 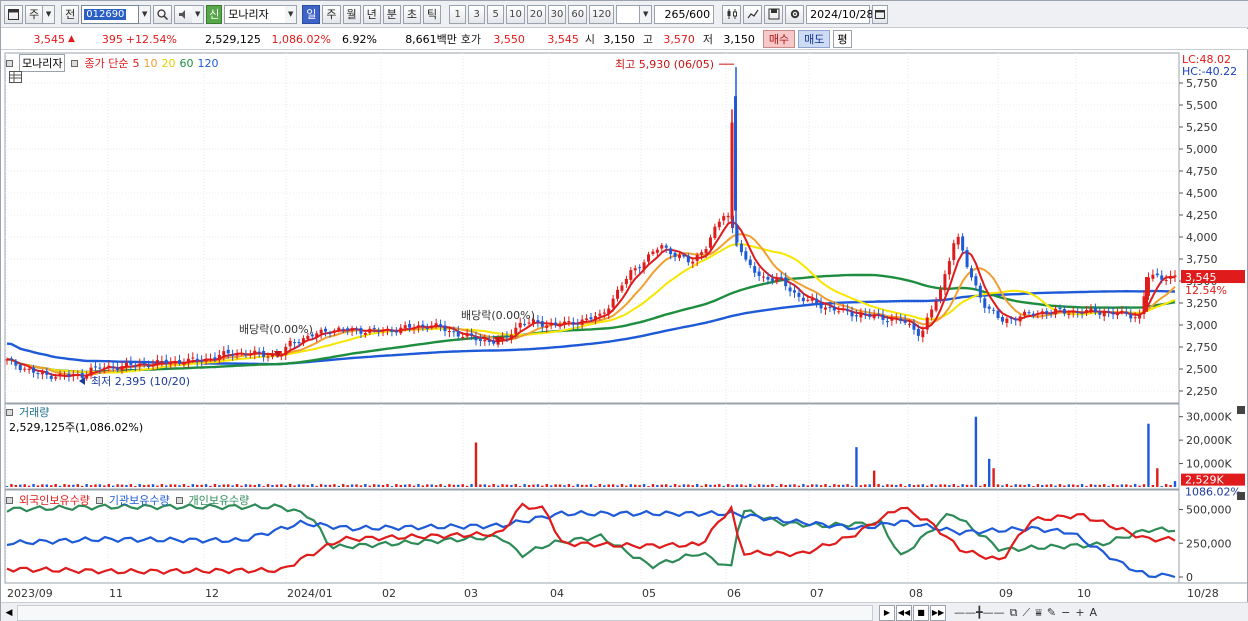 I want to click on table-toggle-icon, so click(x=15, y=77).